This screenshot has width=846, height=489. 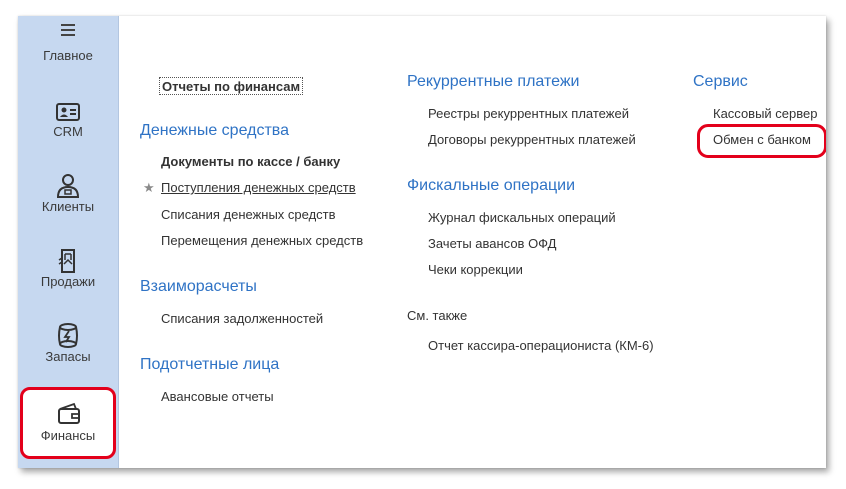 I want to click on favorite-star-icon: ★, so click(x=149, y=188).